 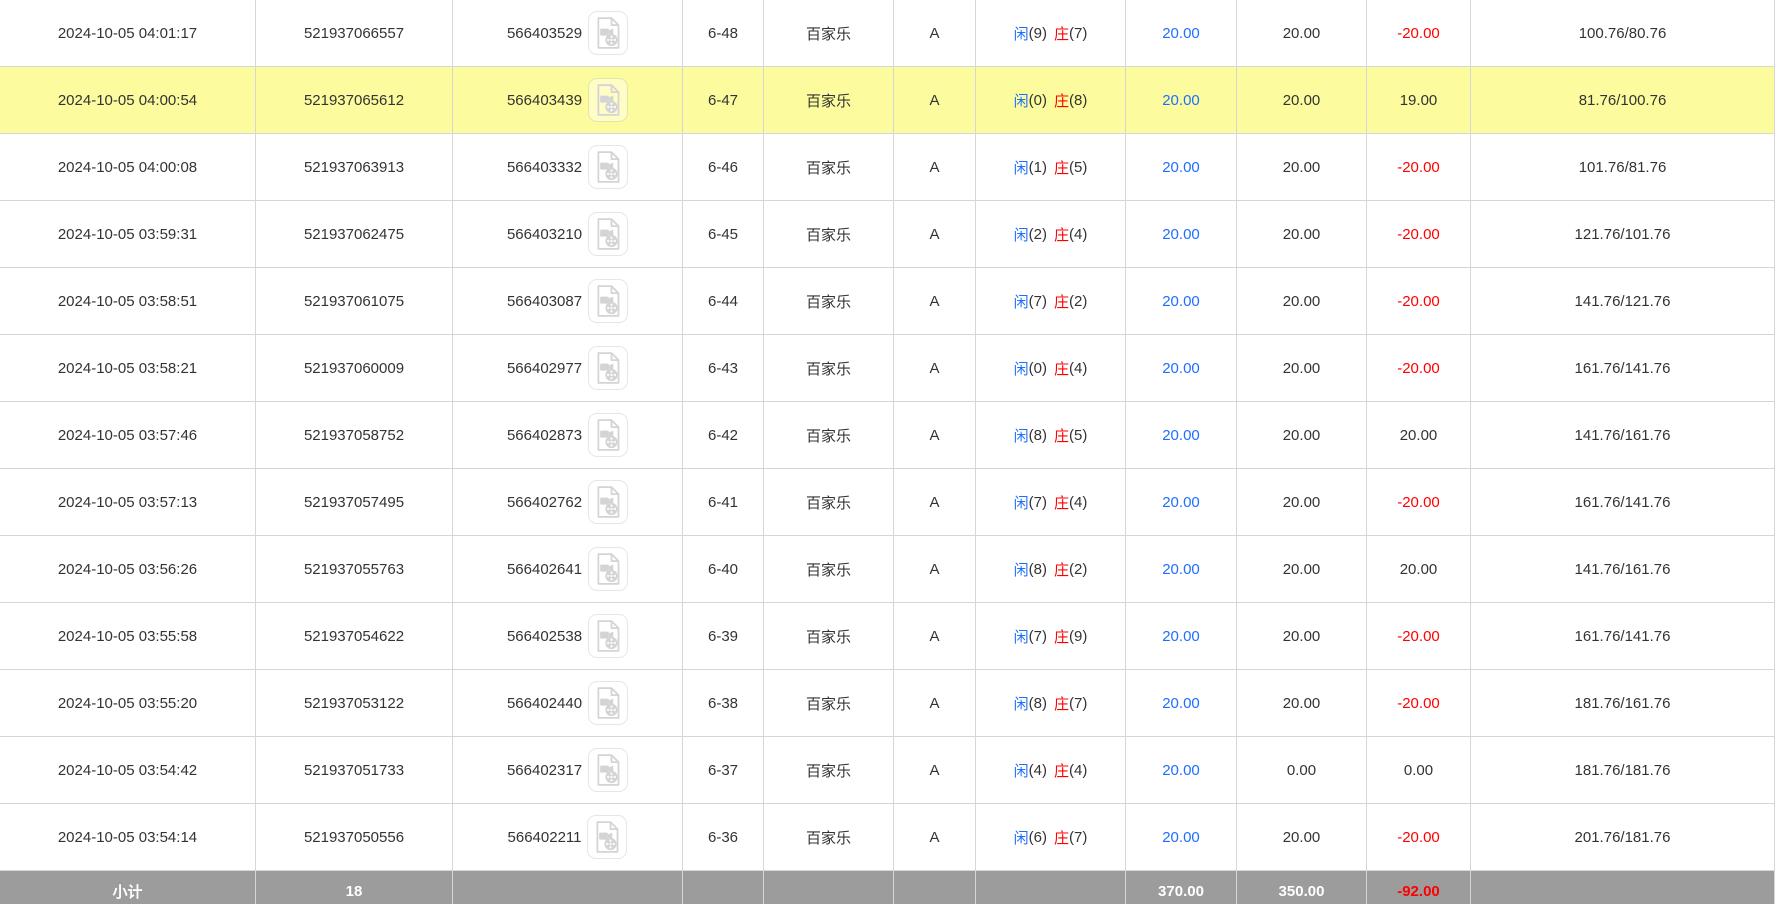 What do you see at coordinates (128, 569) in the screenshot?
I see `bet-time: 2024-10-05 03:56:26` at bounding box center [128, 569].